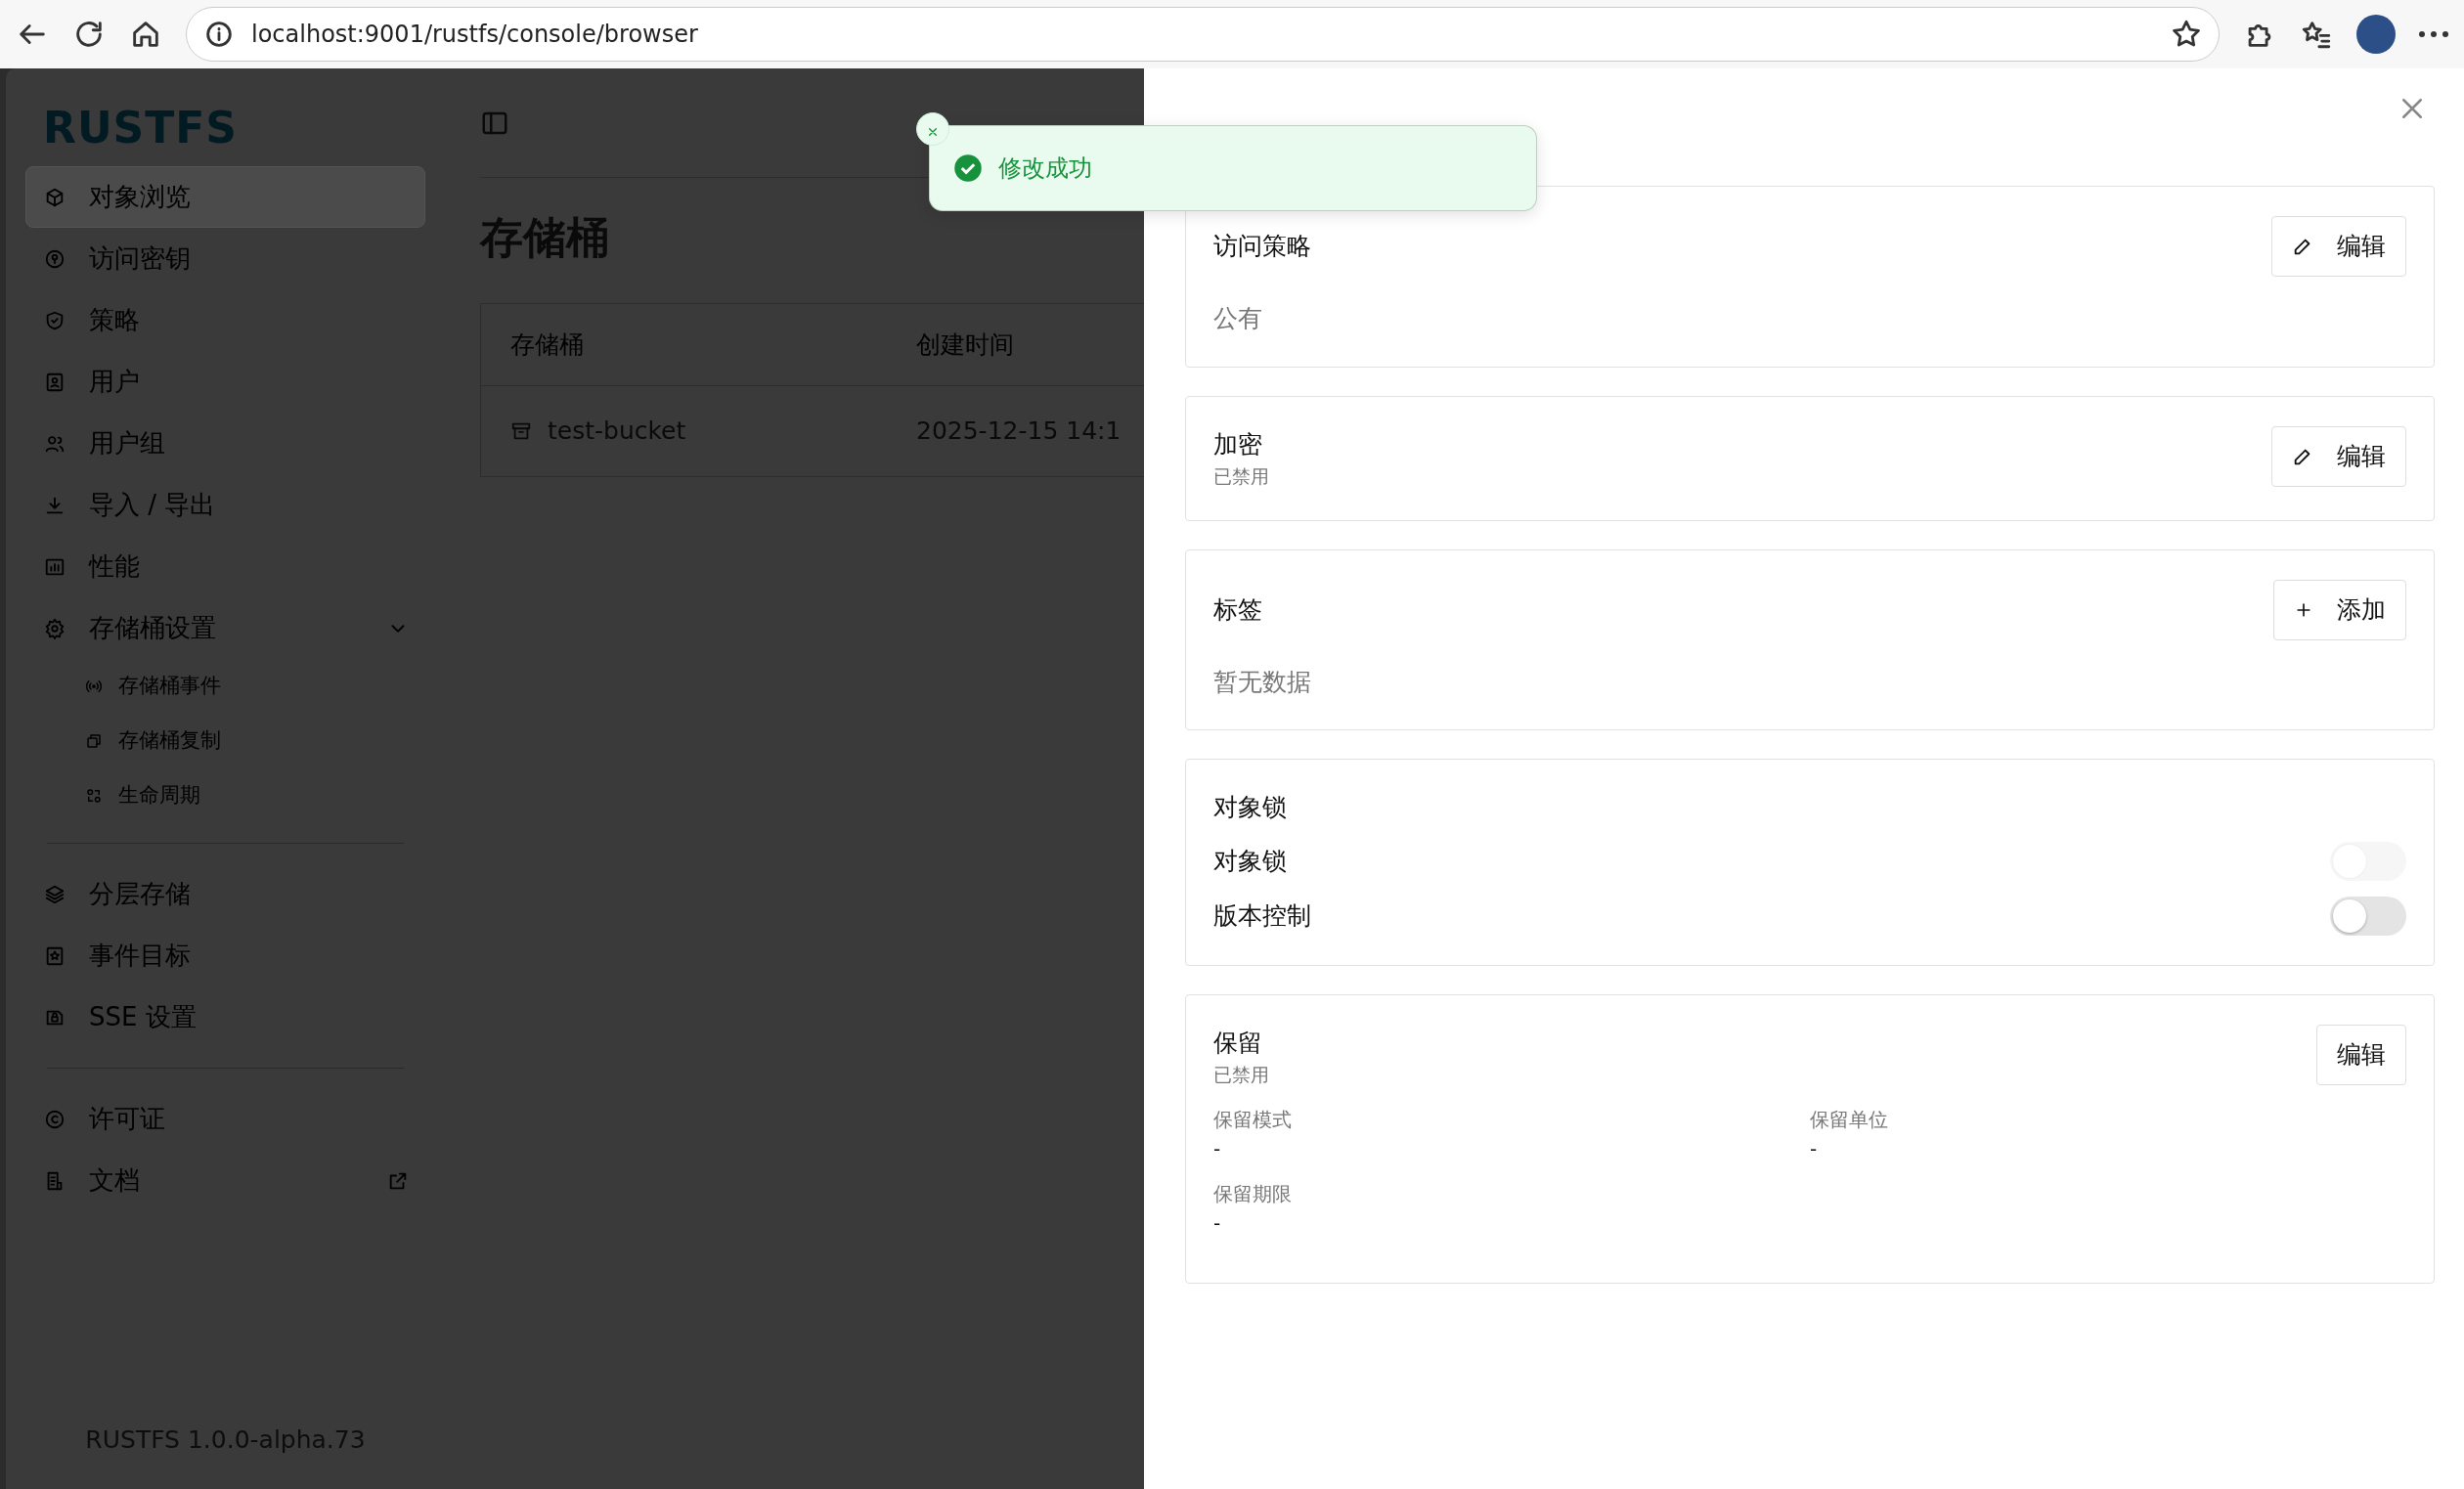 Image resolution: width=2464 pixels, height=1489 pixels. What do you see at coordinates (225, 566) in the screenshot?
I see `menu-item: 性能` at bounding box center [225, 566].